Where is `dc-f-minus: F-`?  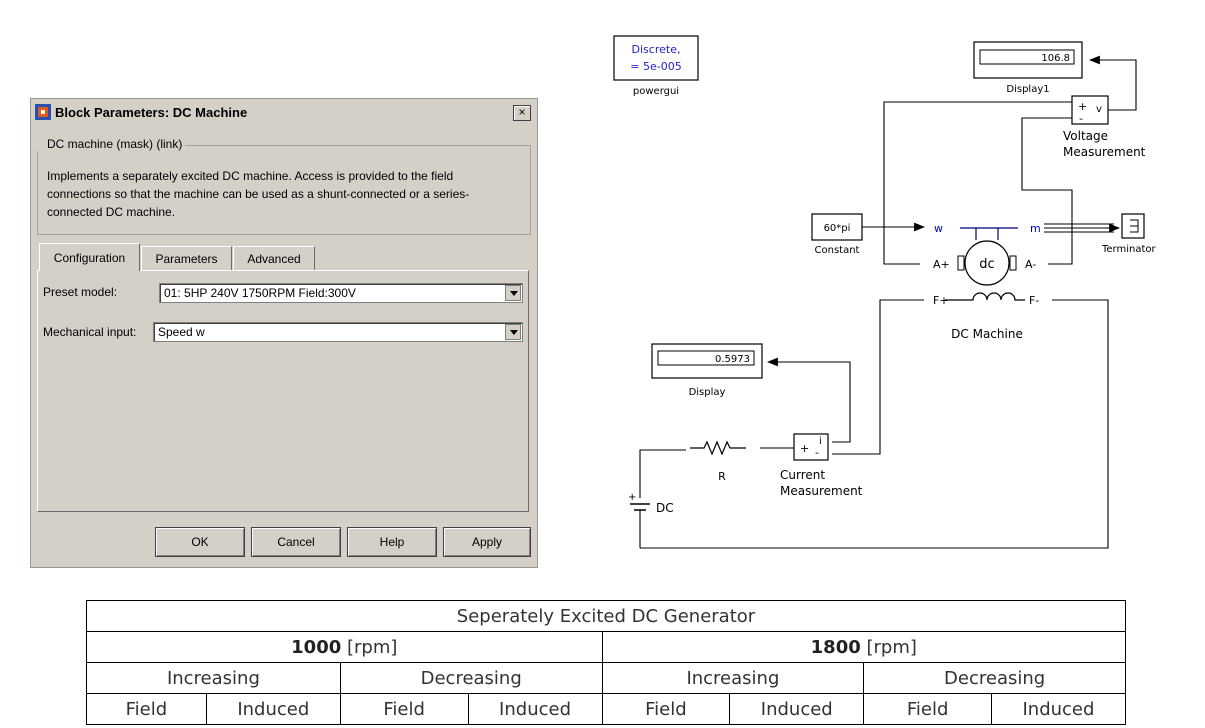 dc-f-minus: F- is located at coordinates (1034, 300).